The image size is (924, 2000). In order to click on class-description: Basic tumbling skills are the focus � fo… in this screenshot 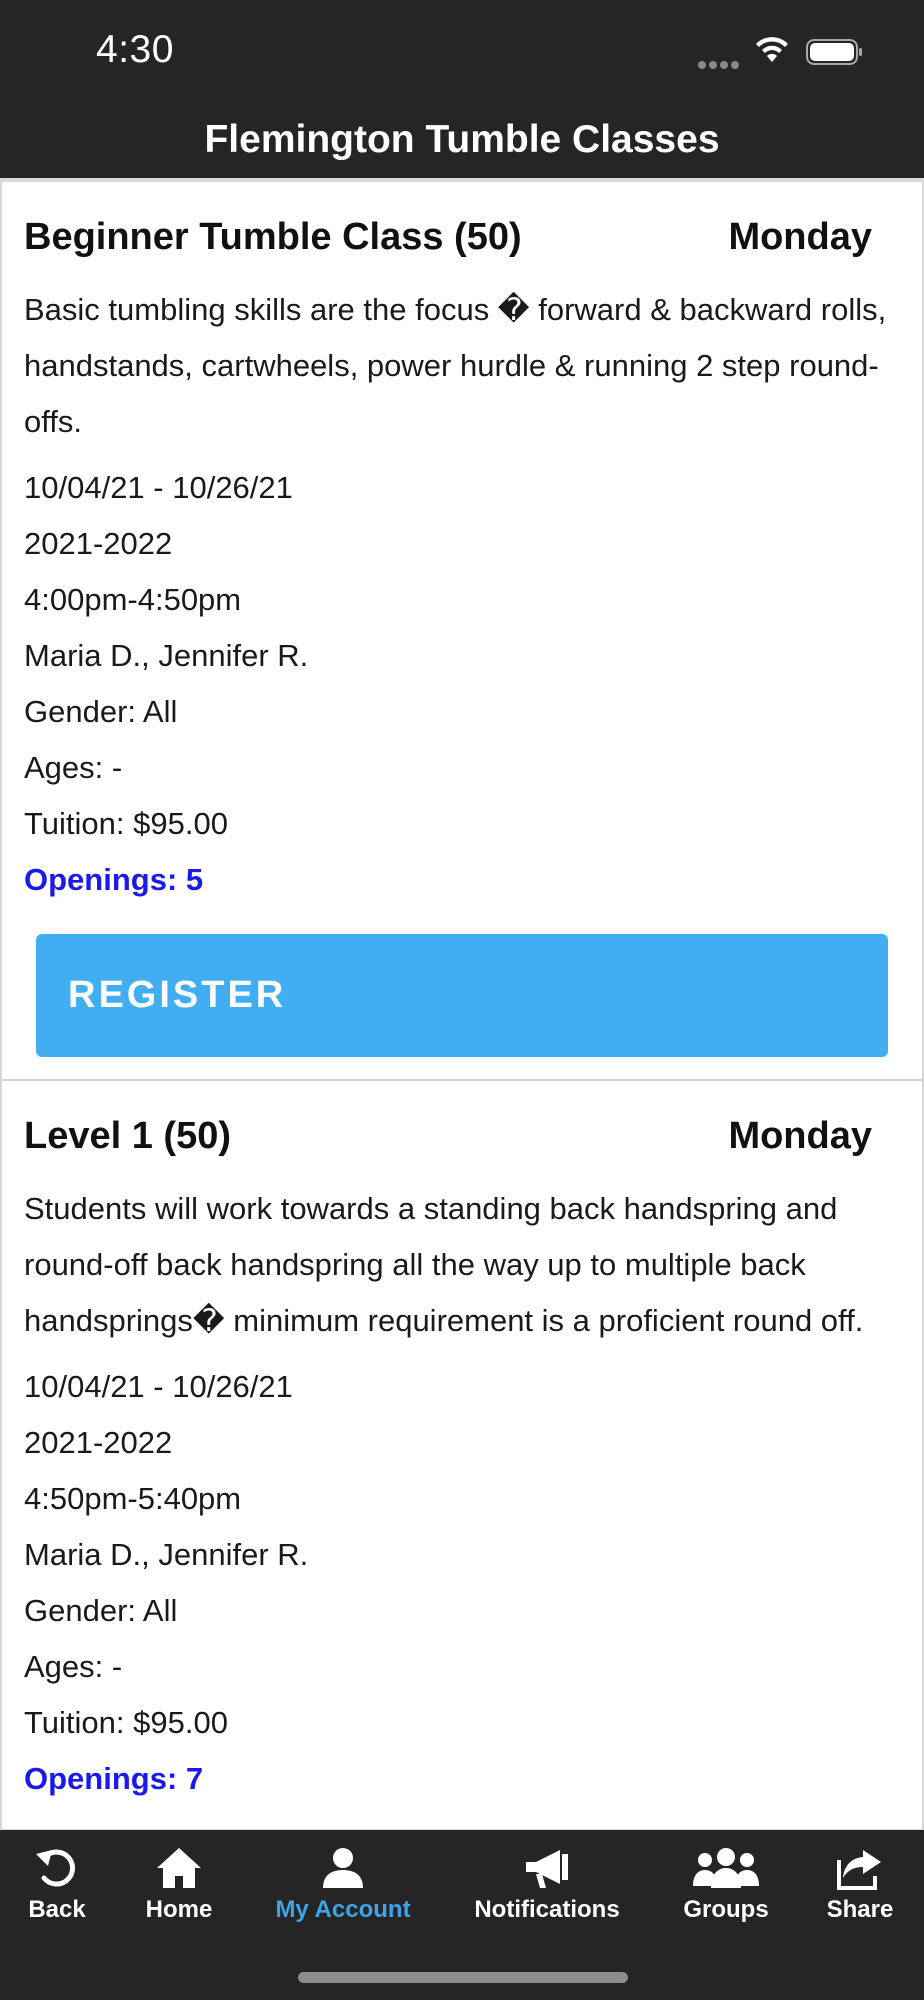, I will do `click(455, 365)`.